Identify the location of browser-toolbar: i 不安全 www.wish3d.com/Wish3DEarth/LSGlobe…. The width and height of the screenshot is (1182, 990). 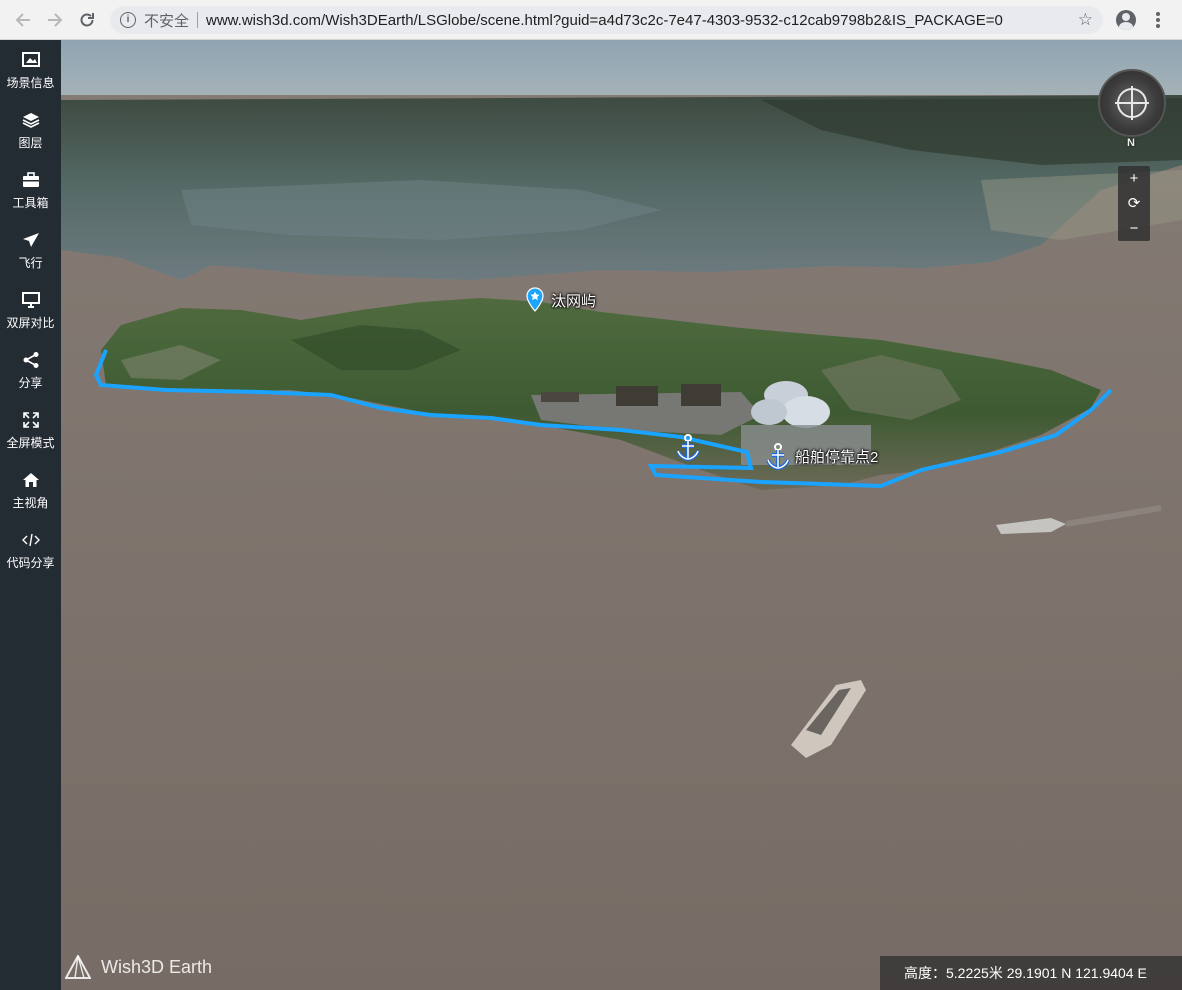
(591, 20).